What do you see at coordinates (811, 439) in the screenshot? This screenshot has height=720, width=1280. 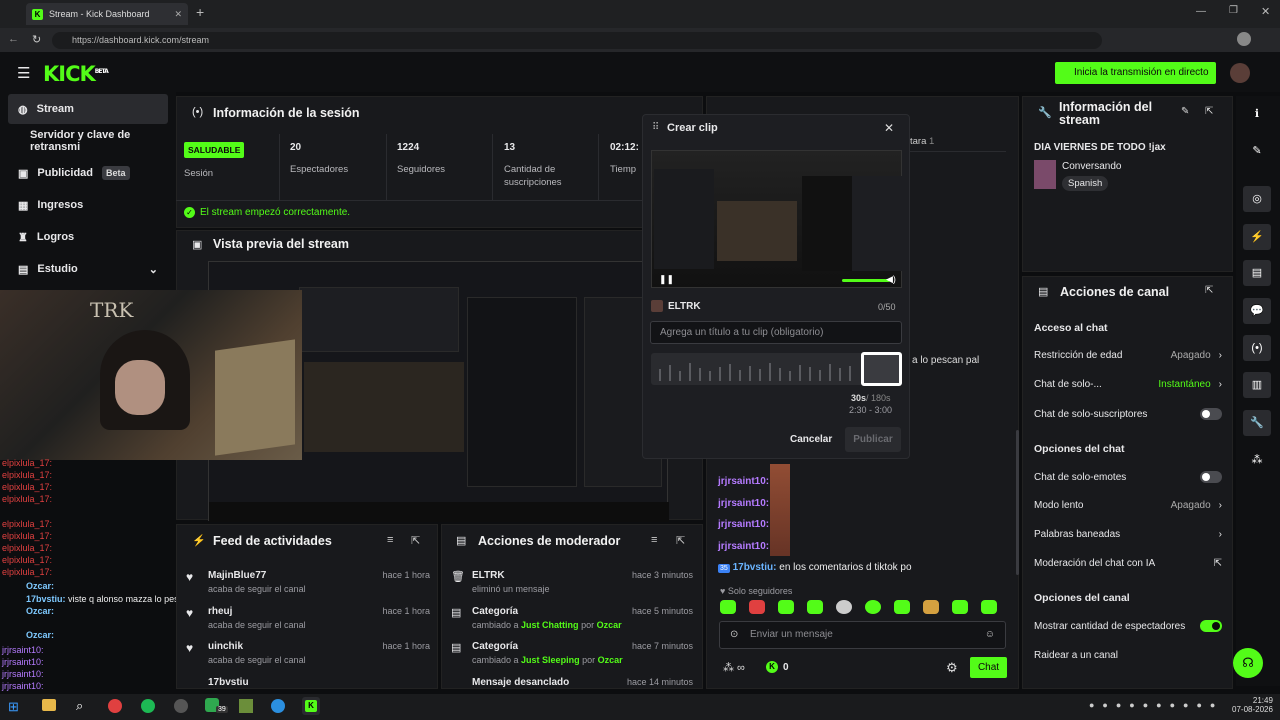 I see `cancel-button: Cancelar` at bounding box center [811, 439].